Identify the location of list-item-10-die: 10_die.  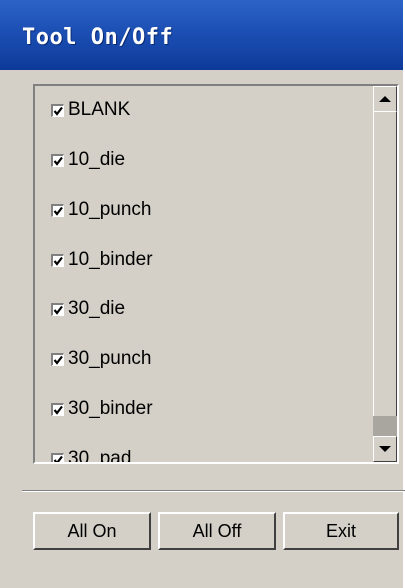
(88, 160).